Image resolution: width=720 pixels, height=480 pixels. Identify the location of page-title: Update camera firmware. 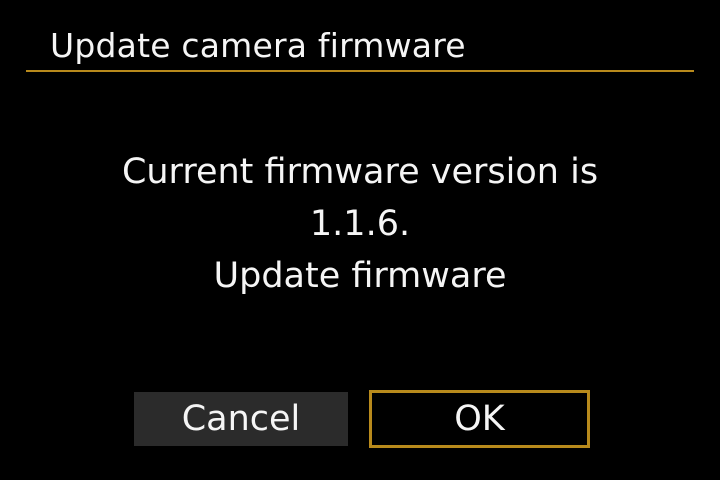
(258, 45).